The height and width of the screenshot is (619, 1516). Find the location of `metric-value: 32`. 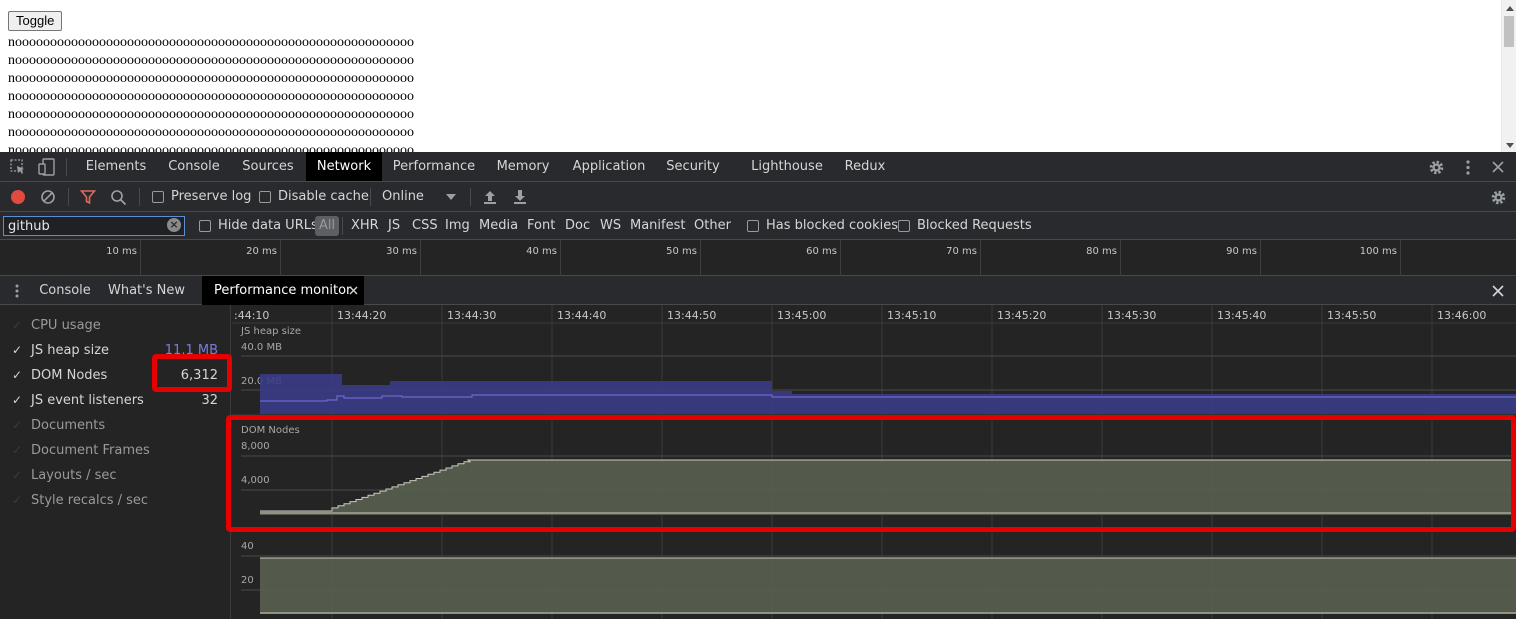

metric-value: 32 is located at coordinates (209, 400).